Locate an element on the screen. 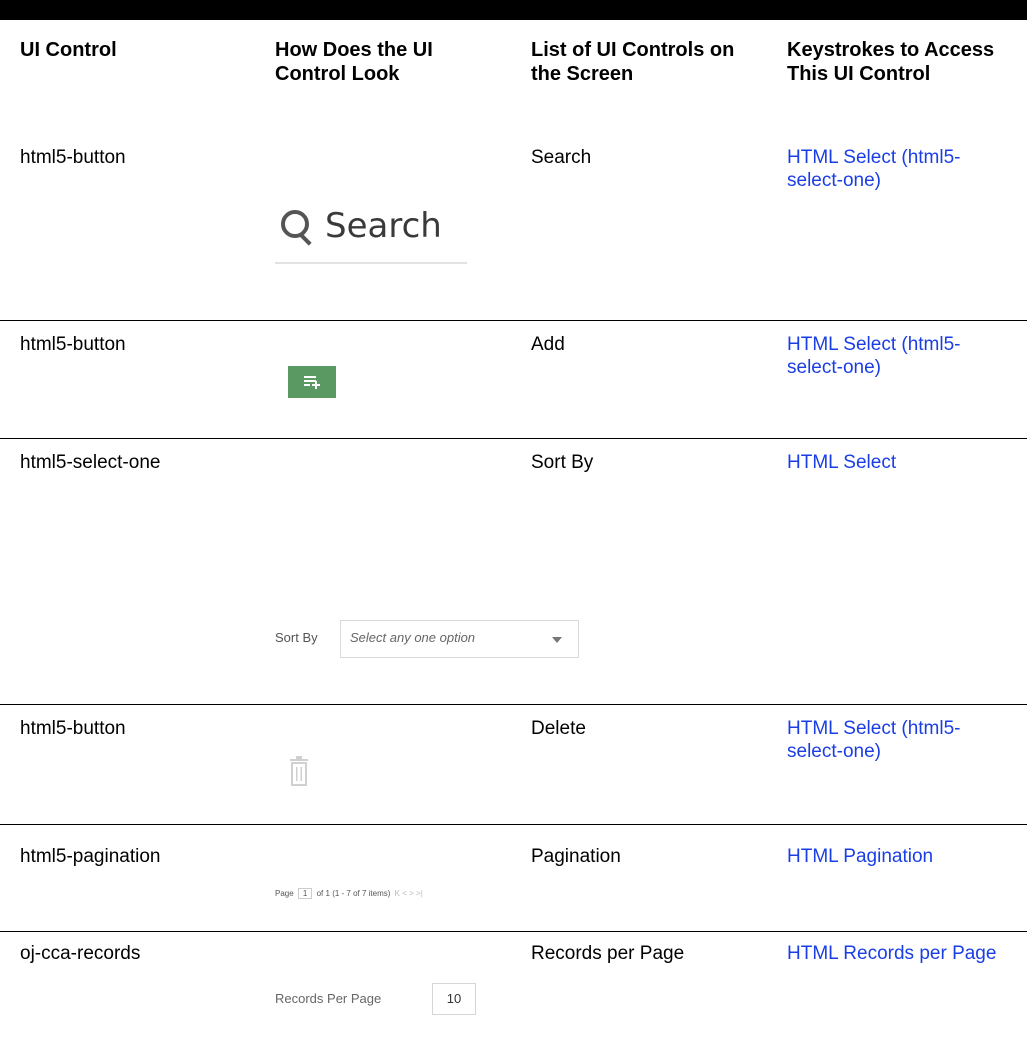  row3-keystroke-link: HTML Select is located at coordinates (899, 462).